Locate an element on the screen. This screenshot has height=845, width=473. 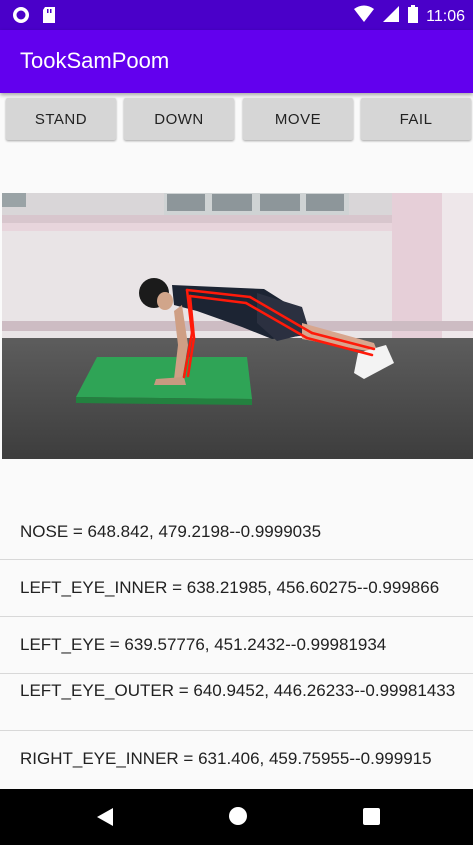
recents-icon is located at coordinates (371, 819).